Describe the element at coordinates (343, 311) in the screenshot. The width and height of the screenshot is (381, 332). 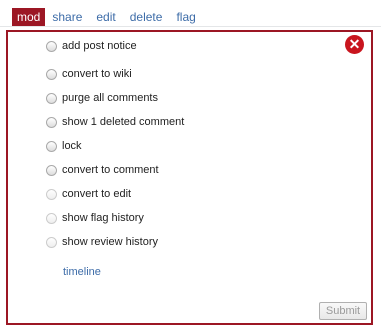
I see `submit-button: Submit` at that location.